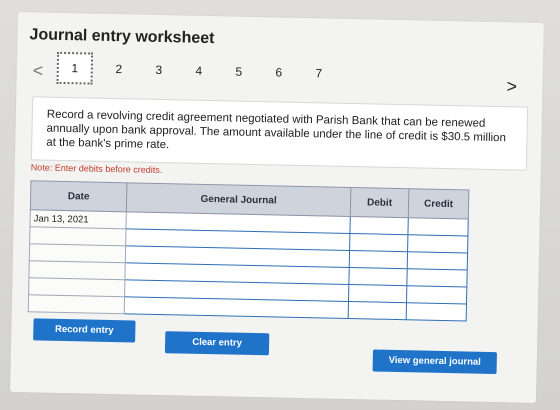  Describe the element at coordinates (319, 73) in the screenshot. I see `tab-7: 7` at that location.